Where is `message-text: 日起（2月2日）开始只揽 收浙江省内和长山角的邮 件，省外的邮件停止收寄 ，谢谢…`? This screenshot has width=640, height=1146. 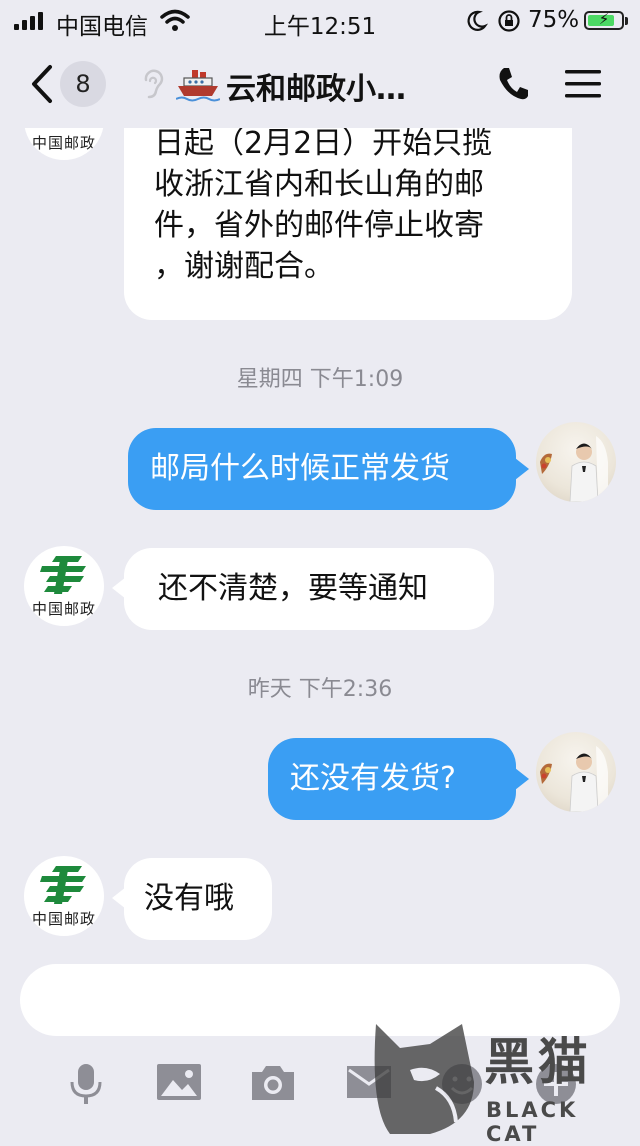
message-text: 日起（2月2日）开始只揽 收浙江省内和长山角的邮 件，省外的邮件停止收寄 ，谢谢… is located at coordinates (323, 206).